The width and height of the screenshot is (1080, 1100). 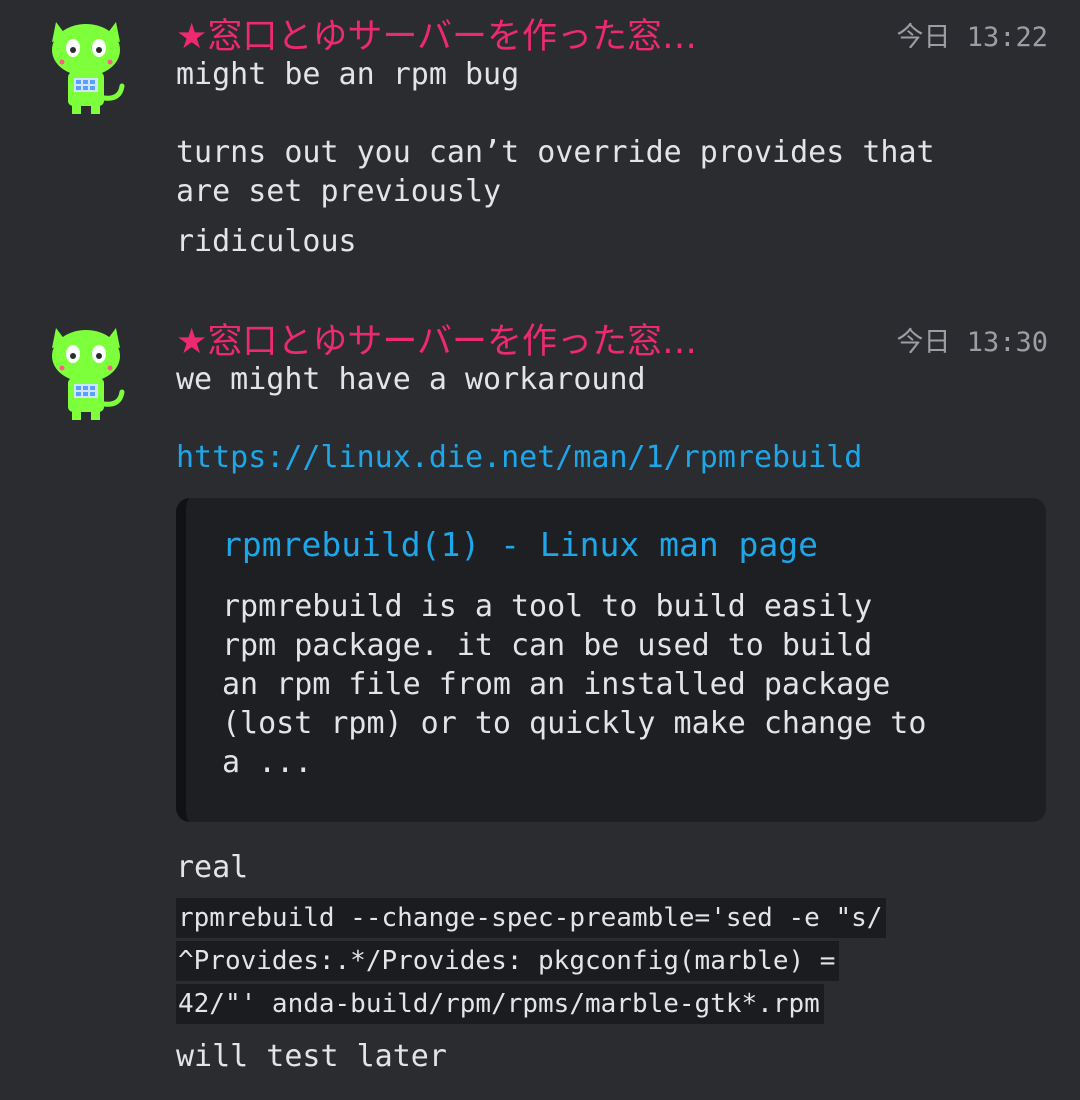 I want to click on message-text-line: might be an rpm bug, so click(x=348, y=74).